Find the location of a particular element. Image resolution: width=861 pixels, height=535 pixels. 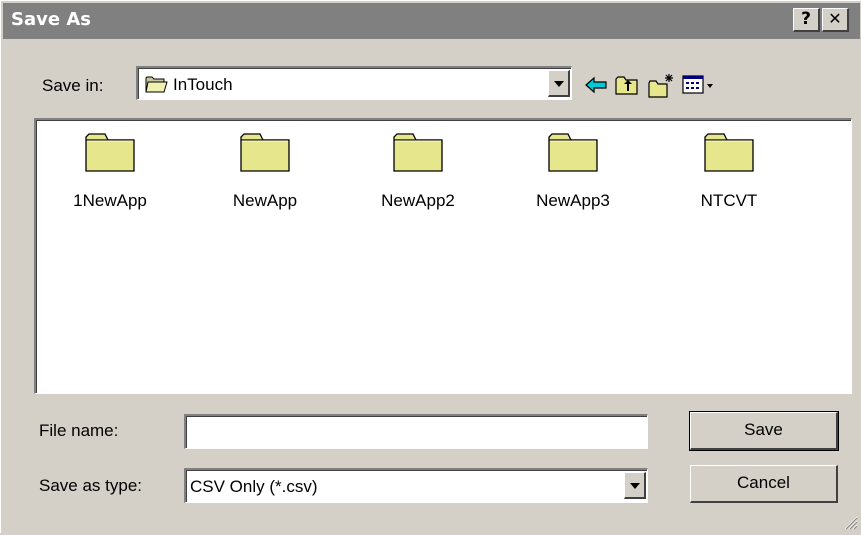

title-bar: Save As ? ✕ is located at coordinates (431, 21).